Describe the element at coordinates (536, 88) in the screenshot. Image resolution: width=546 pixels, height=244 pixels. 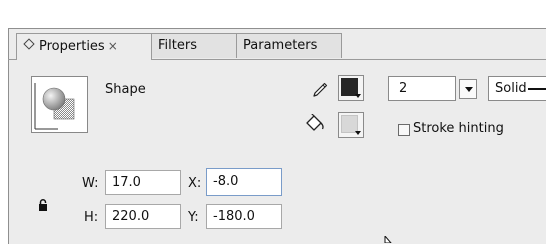
I see `solid-line-preview-icon` at that location.